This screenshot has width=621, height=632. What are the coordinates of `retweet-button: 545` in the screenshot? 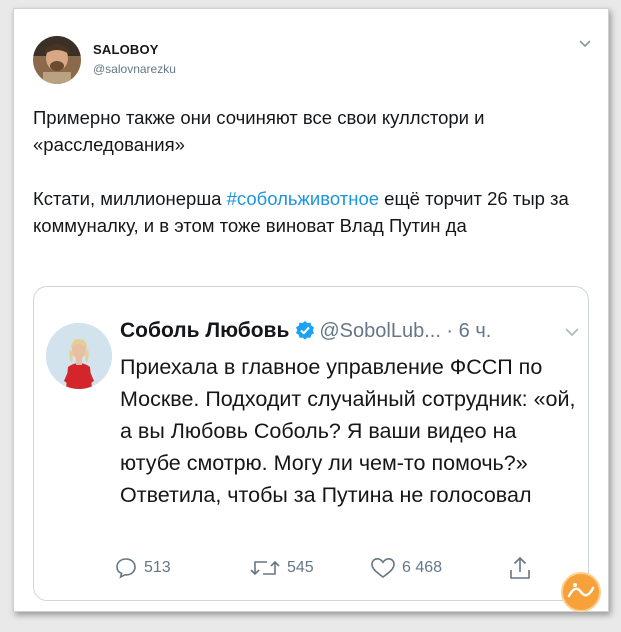 It's located at (281, 568).